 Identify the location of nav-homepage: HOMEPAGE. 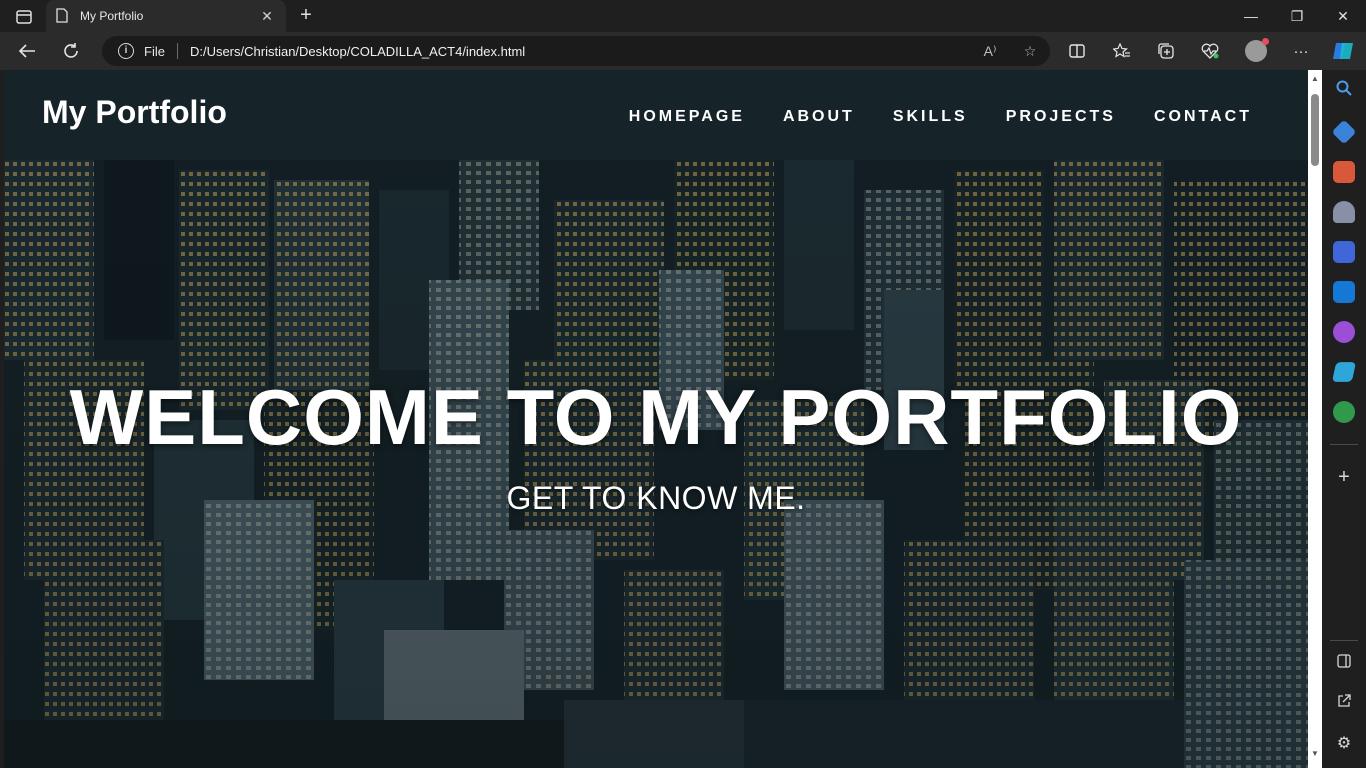
(687, 117).